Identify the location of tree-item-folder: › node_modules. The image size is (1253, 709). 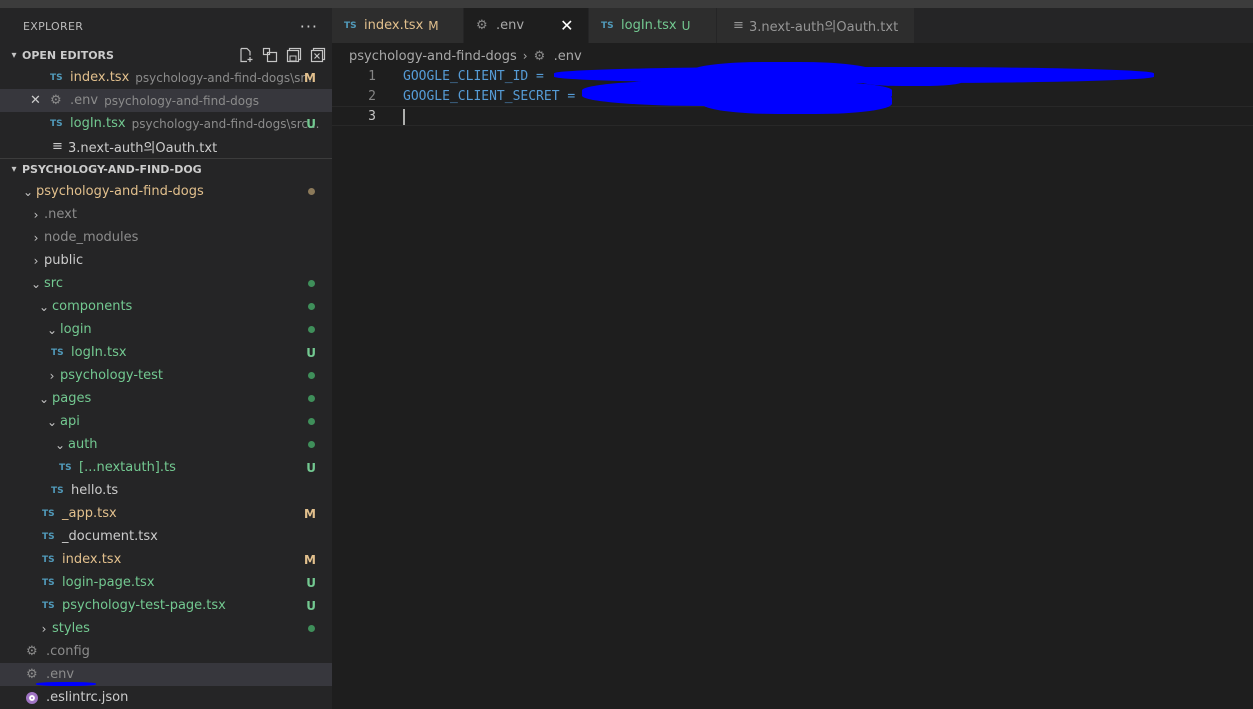
(166, 237).